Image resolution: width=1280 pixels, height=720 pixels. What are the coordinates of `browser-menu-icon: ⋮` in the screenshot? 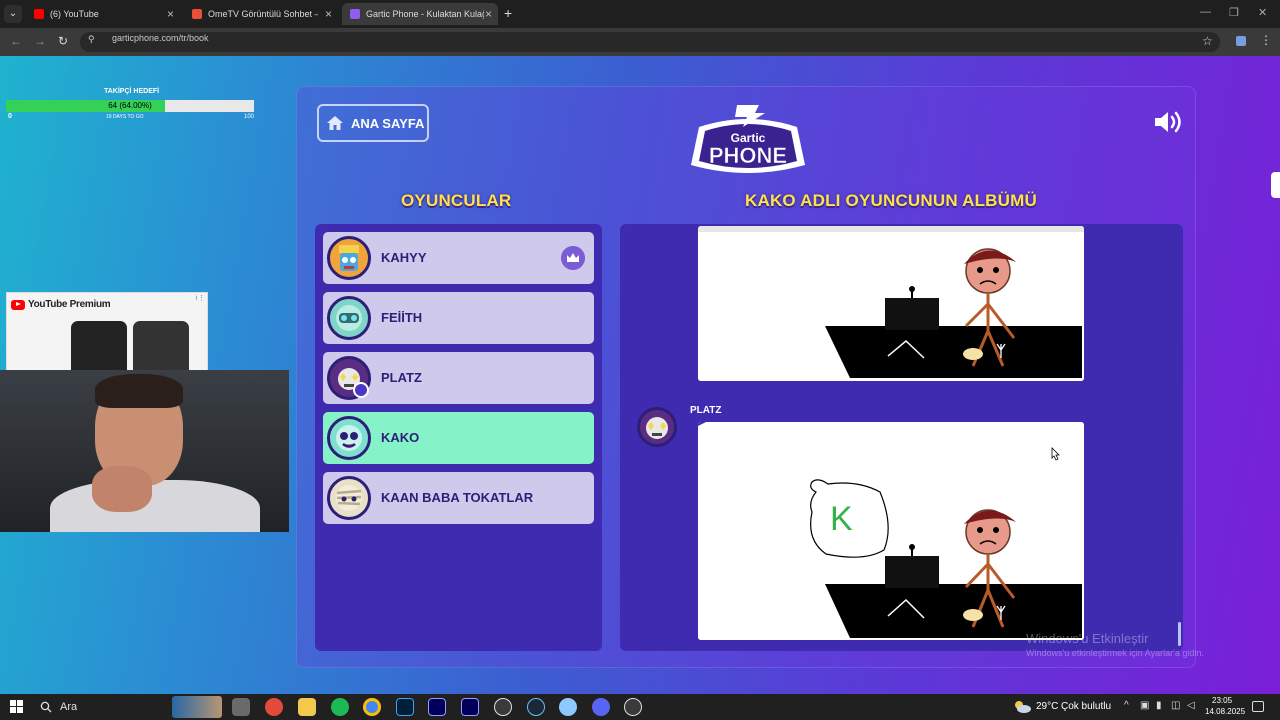 It's located at (1266, 40).